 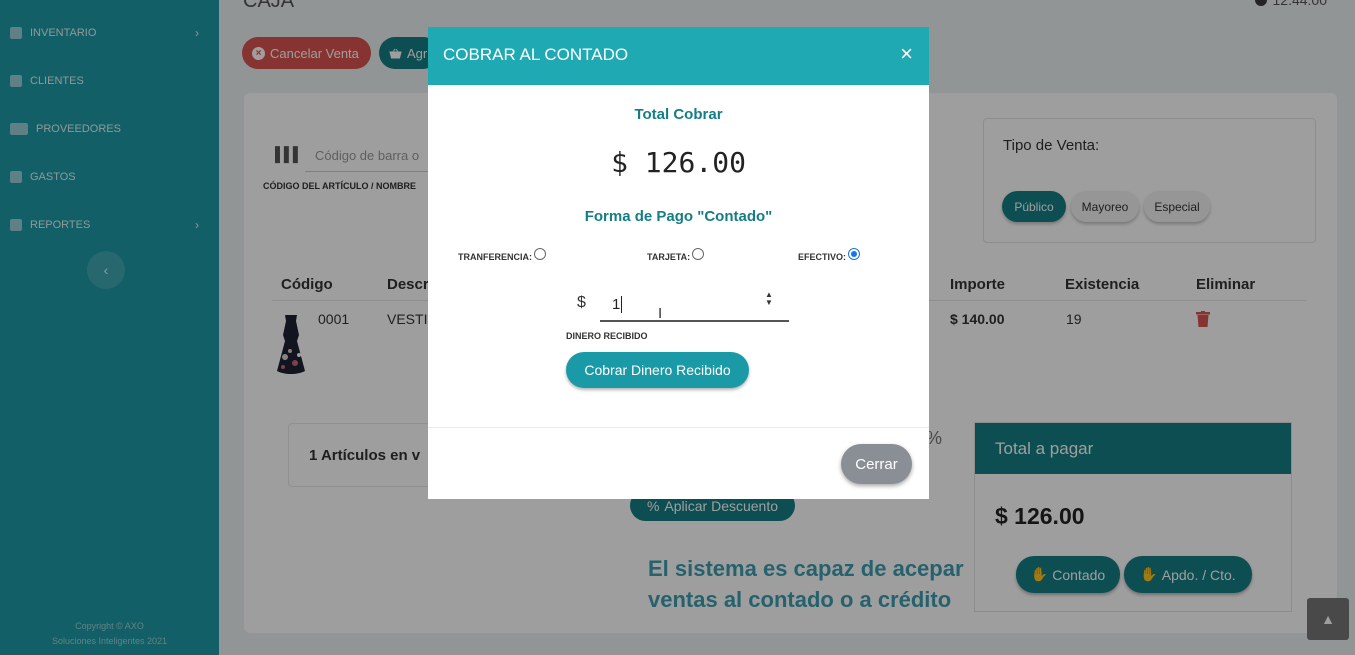 I want to click on currency-symbol: $, so click(x=581, y=302).